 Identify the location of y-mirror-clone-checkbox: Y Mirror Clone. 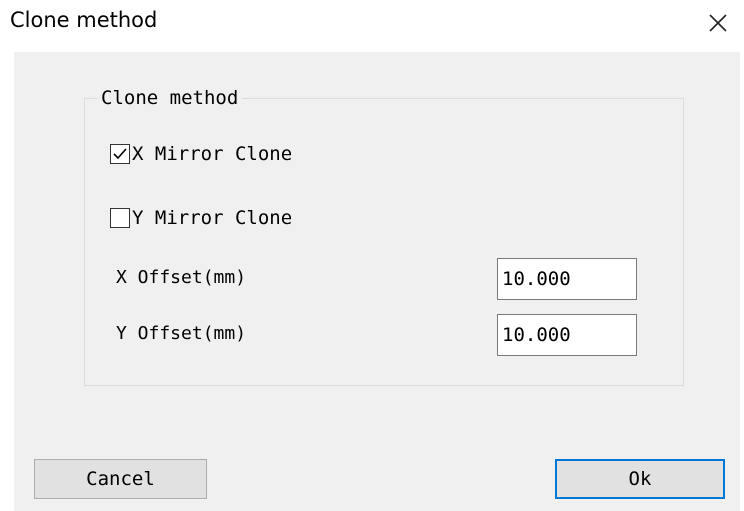
(201, 218).